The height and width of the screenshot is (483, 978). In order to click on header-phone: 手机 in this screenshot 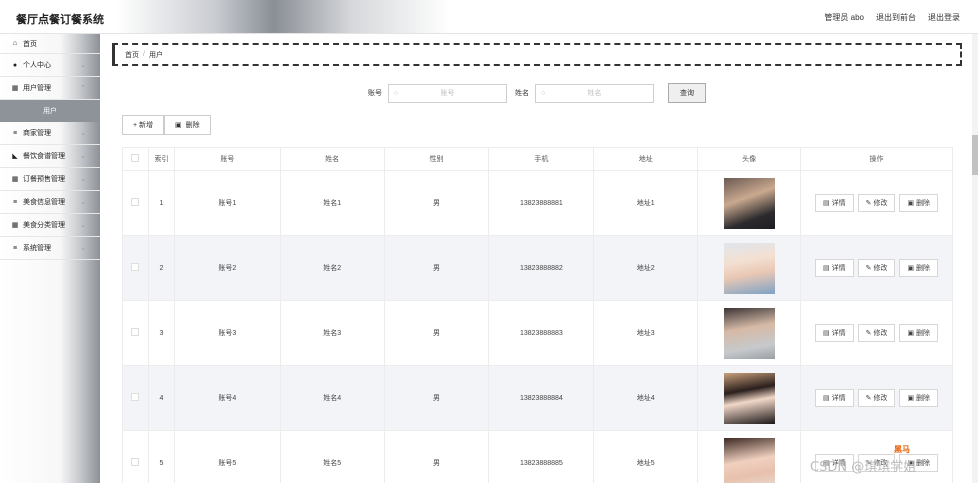, I will do `click(541, 159)`.